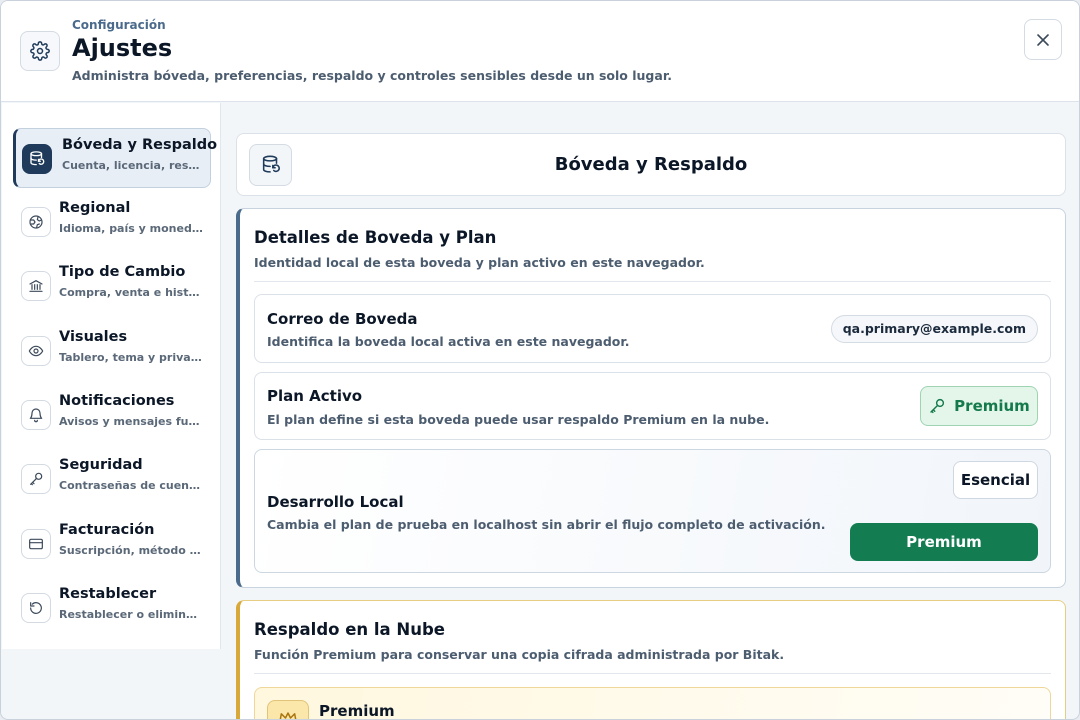 The width and height of the screenshot is (1080, 720). I want to click on sidebar-item-desc: Idioma, país y moneda base, so click(131, 228).